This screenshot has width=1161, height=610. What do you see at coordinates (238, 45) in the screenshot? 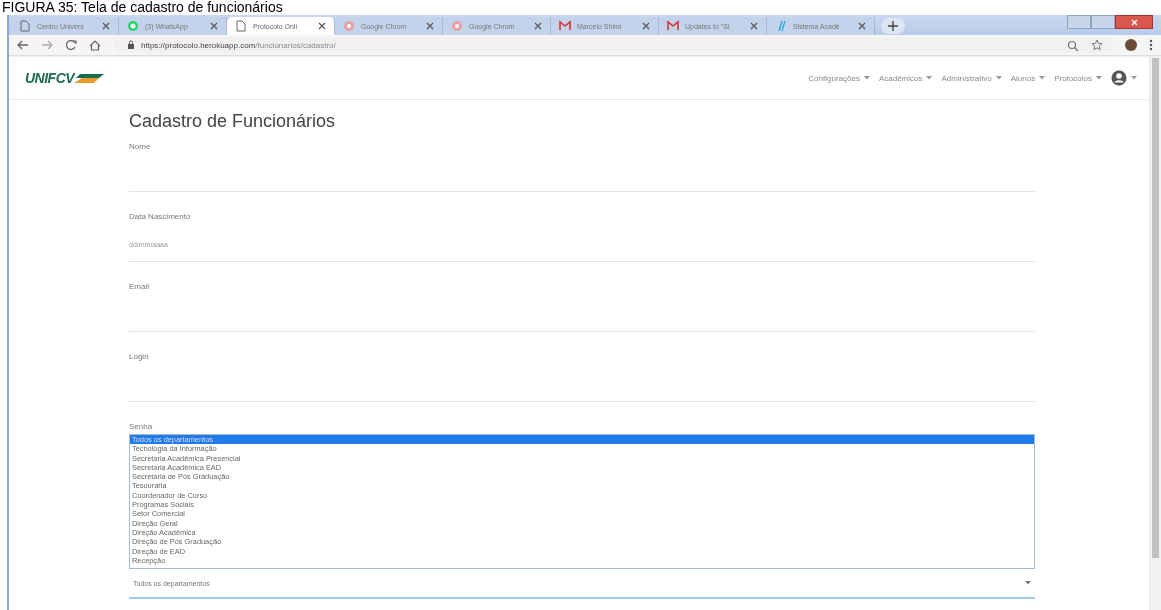
I see `url-text: https://protocolo.herokuapp.com/funcionarios/cadastro/` at bounding box center [238, 45].